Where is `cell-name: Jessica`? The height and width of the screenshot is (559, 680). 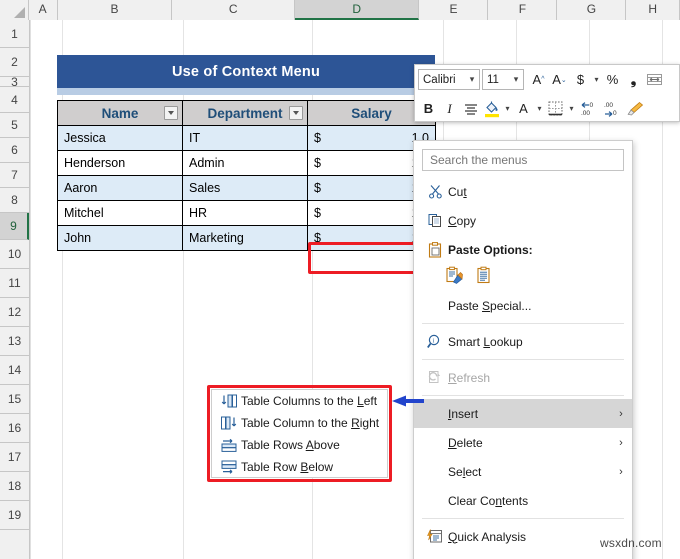 cell-name: Jessica is located at coordinates (120, 138).